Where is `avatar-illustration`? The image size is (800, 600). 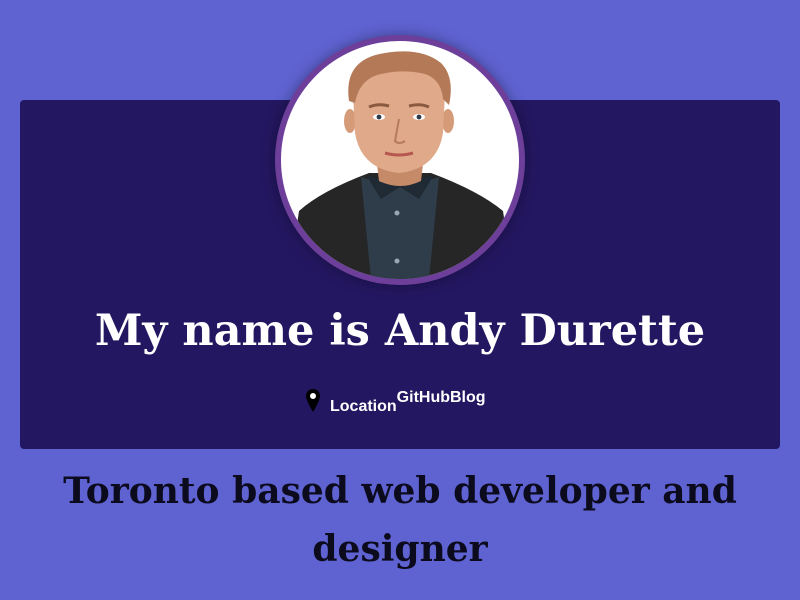
avatar-illustration is located at coordinates (400, 160).